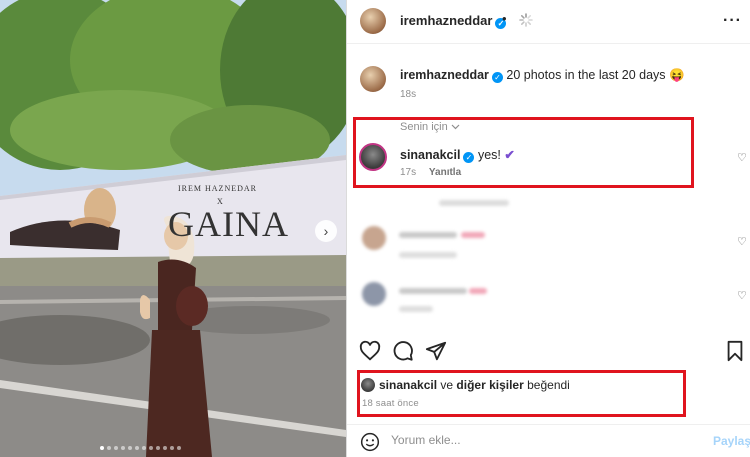 This screenshot has width=750, height=457. I want to click on share-icon, so click(436, 351).